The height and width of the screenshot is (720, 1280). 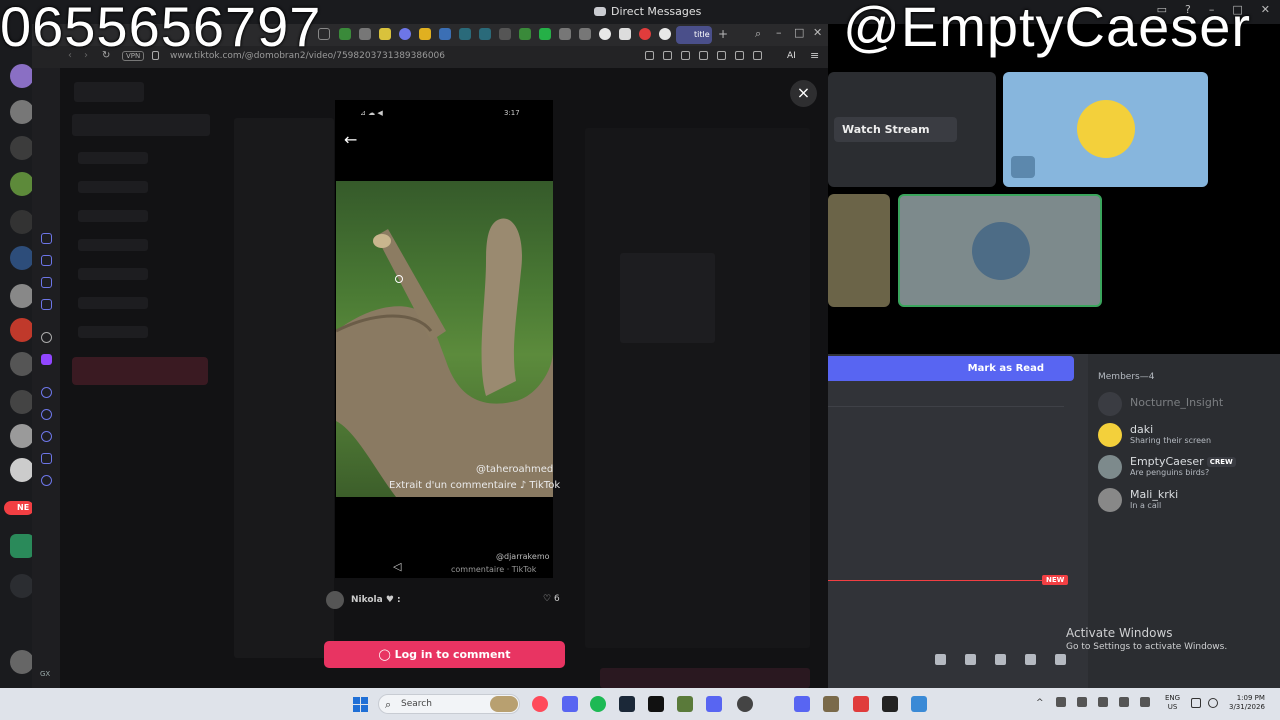 I want to click on player-icon, so click(x=46, y=392).